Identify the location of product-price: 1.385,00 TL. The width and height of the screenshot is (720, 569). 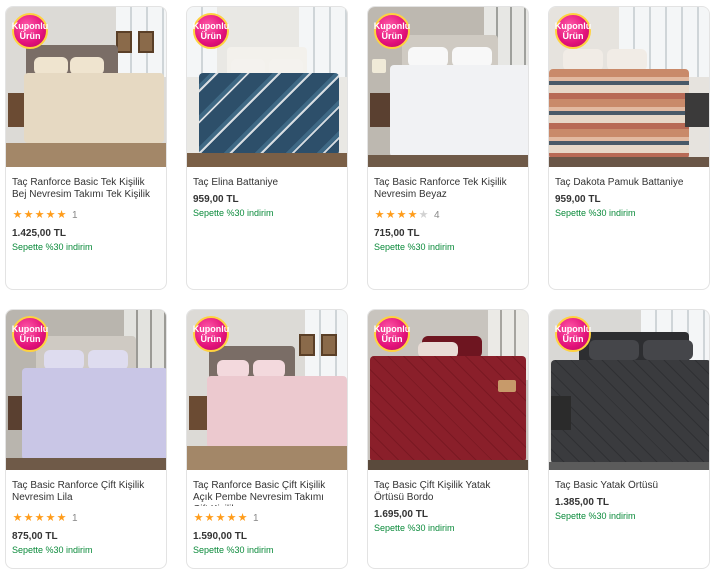
(582, 502).